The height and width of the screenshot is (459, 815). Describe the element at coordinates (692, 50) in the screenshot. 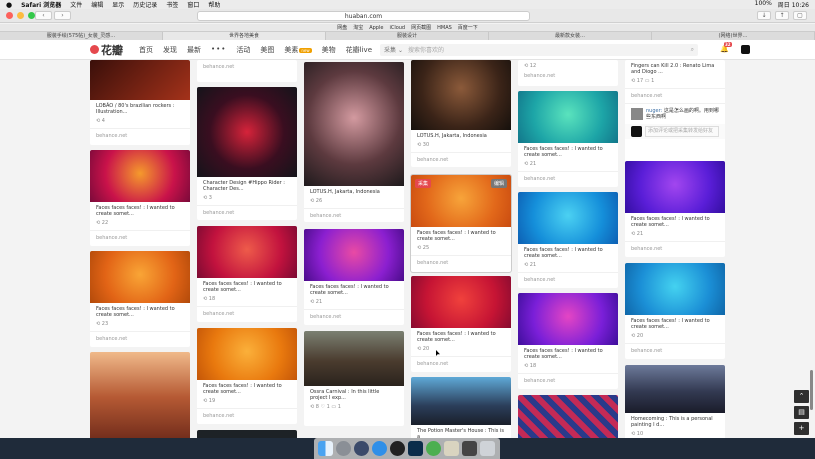

I see `search-icon: ⌕` at that location.